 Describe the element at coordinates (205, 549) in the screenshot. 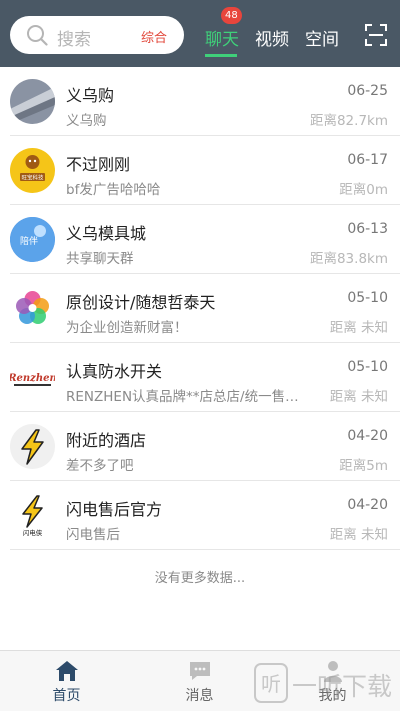

I see `divider` at that location.